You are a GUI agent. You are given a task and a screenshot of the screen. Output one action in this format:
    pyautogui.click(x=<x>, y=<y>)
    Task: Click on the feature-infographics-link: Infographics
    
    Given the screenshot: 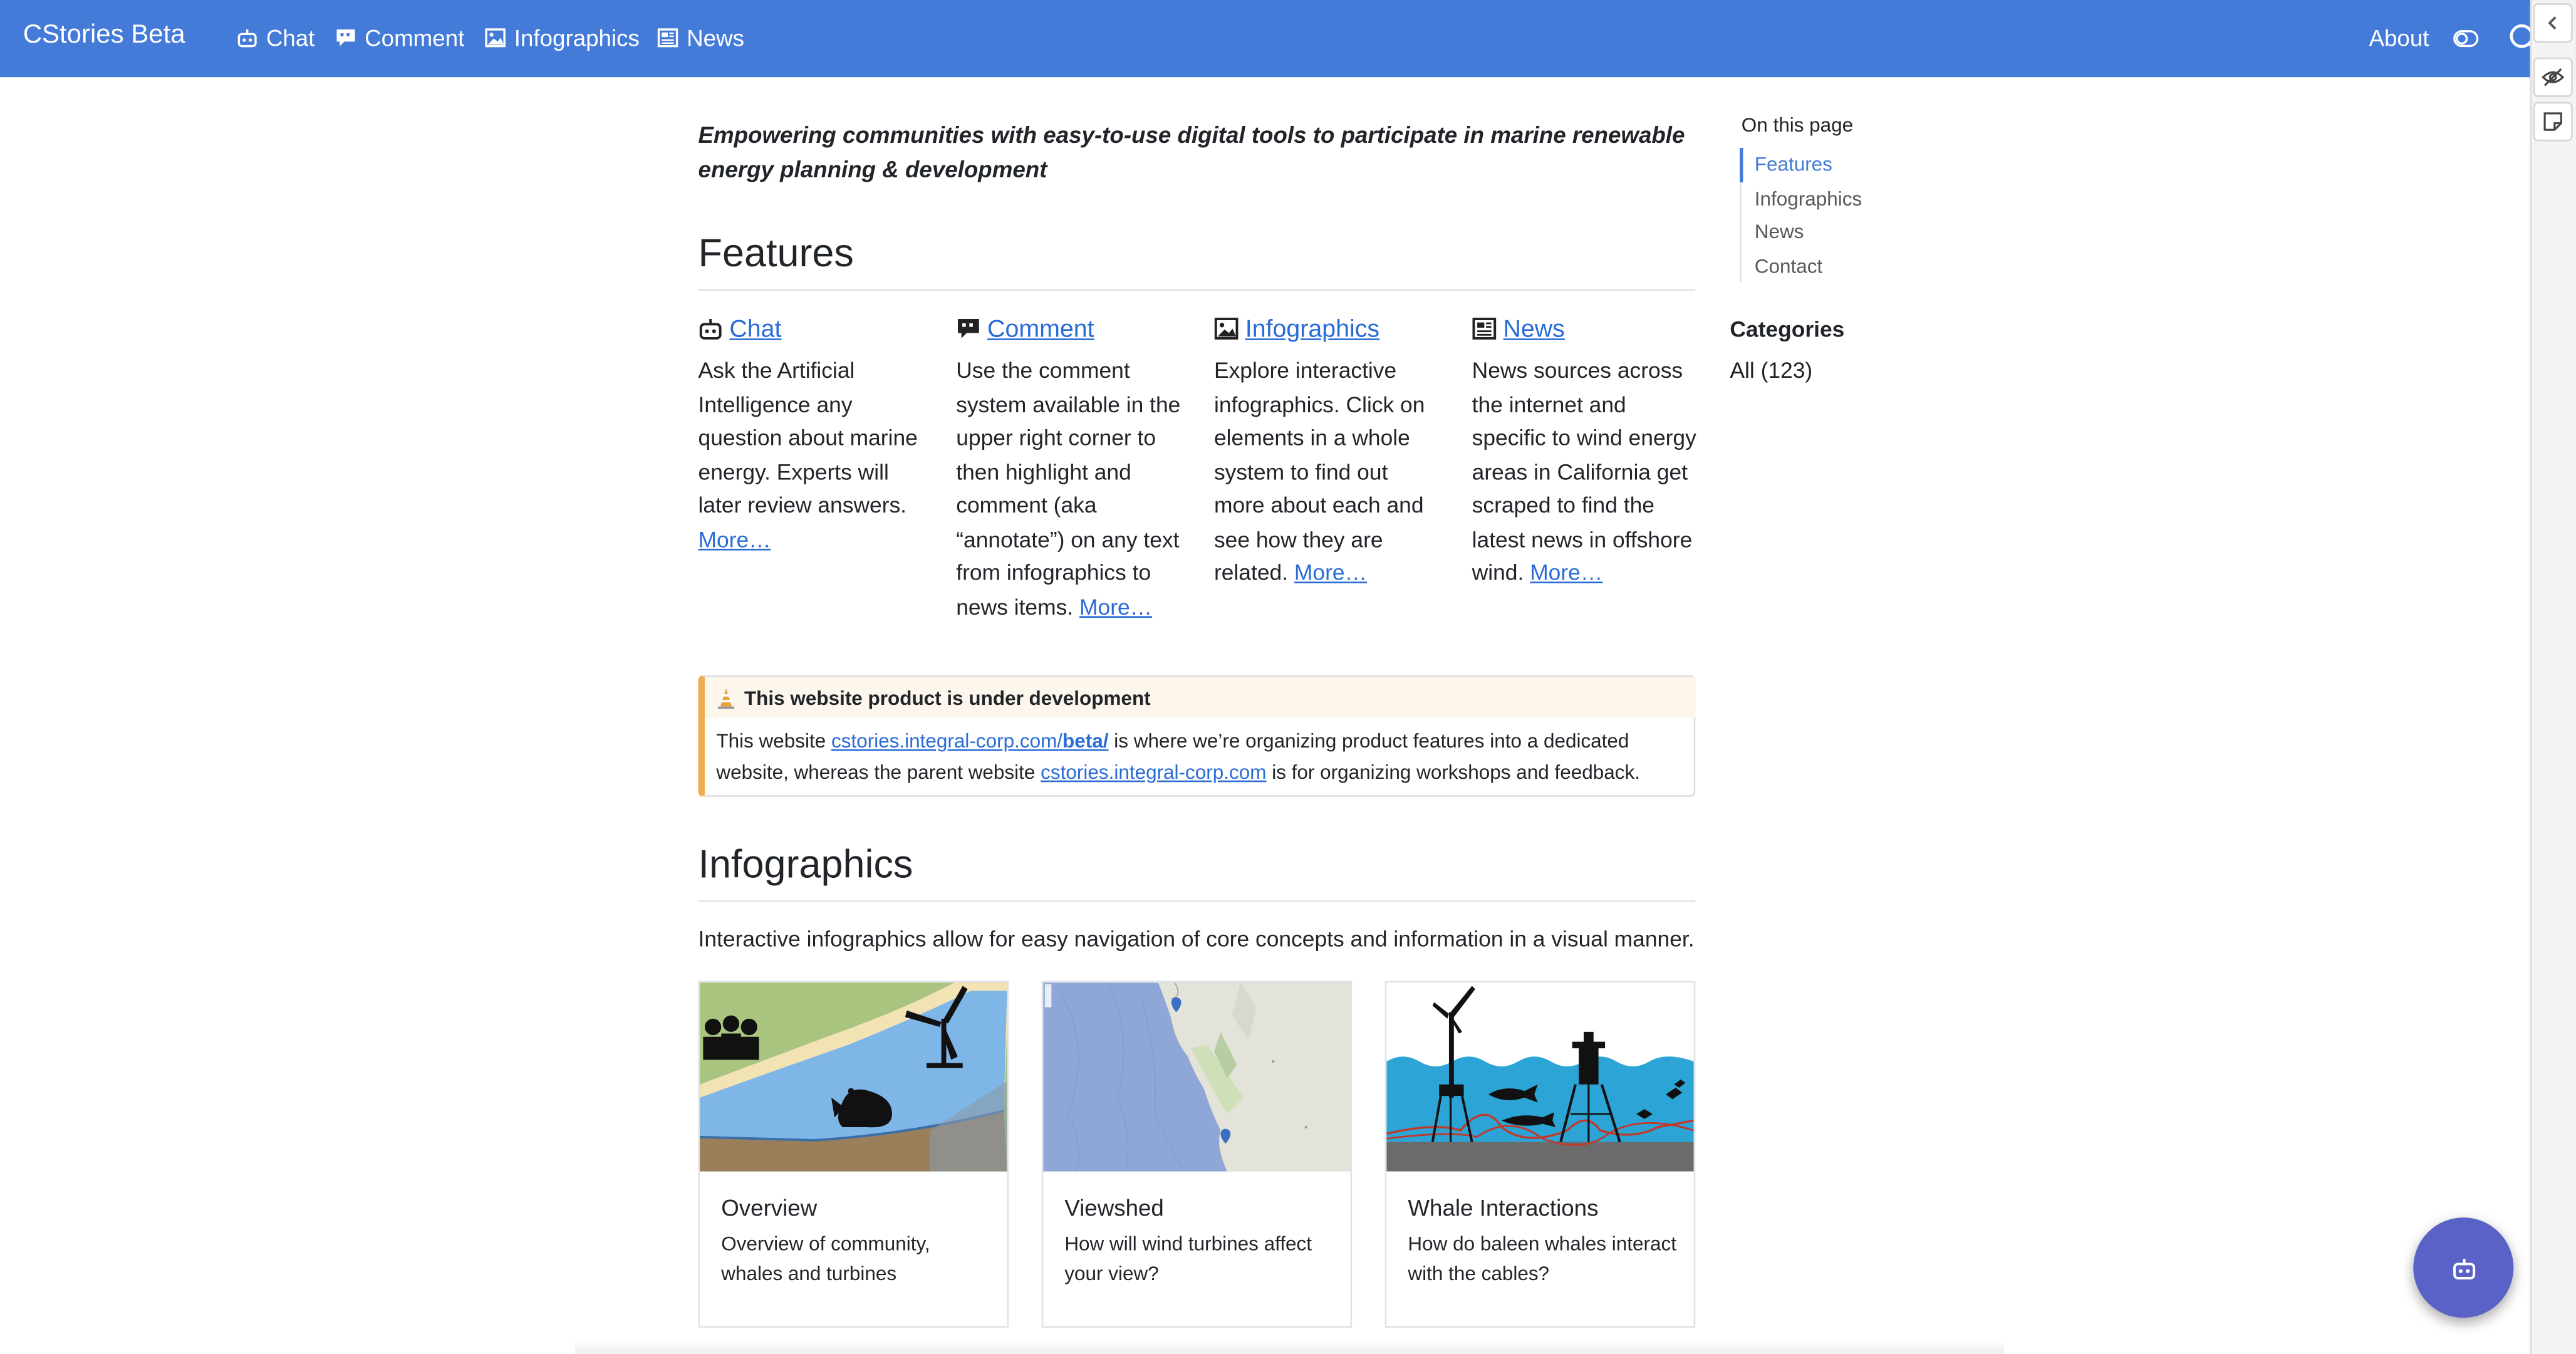 What is the action you would take?
    pyautogui.click(x=1312, y=329)
    